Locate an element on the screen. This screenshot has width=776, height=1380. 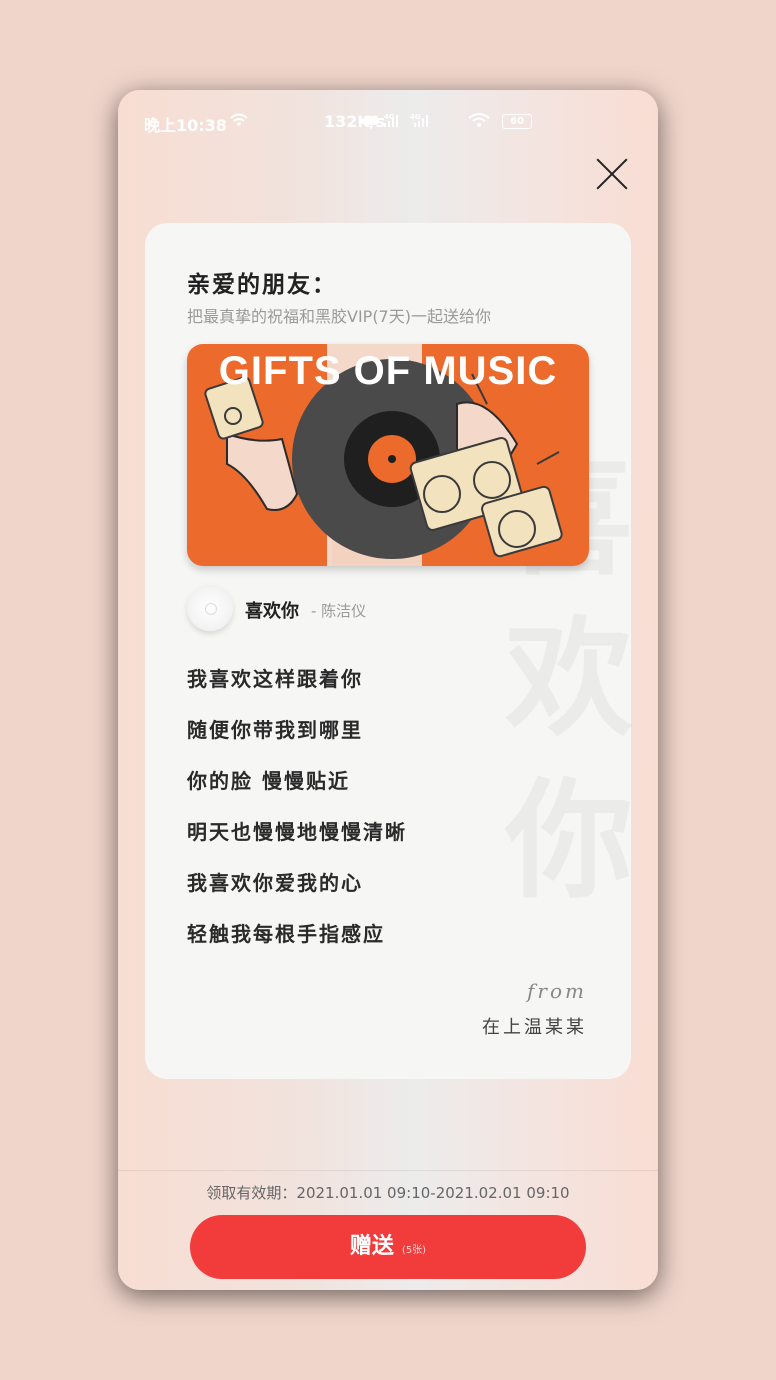
wifi-strength-icon is located at coordinates (479, 122).